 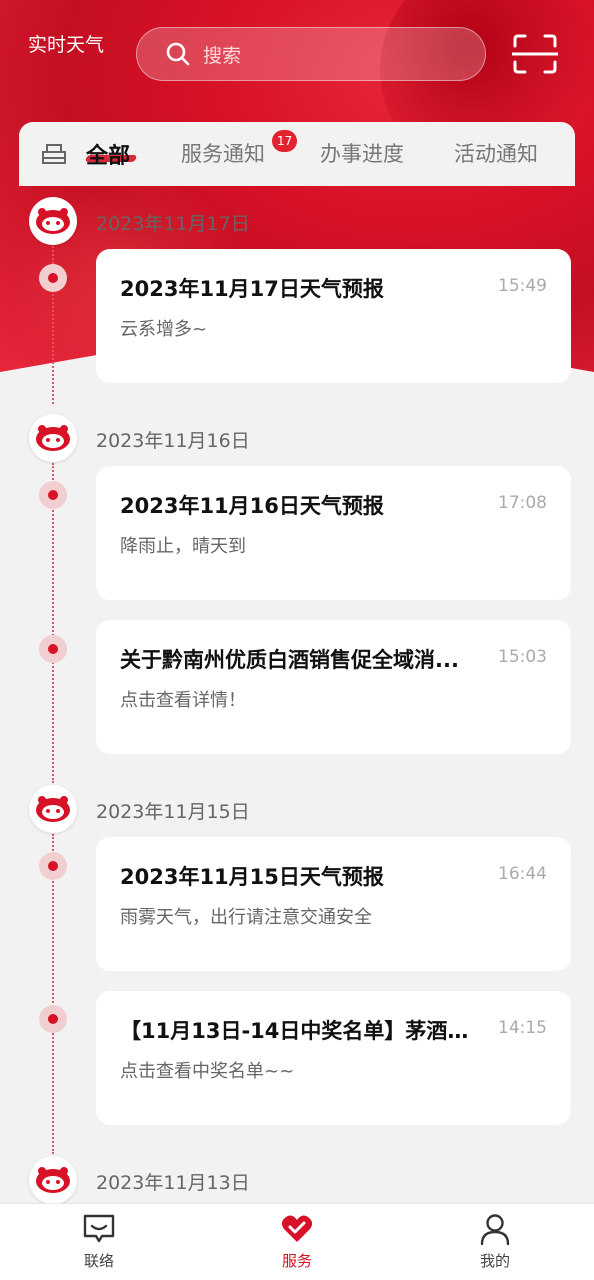 What do you see at coordinates (252, 506) in the screenshot?
I see `message-title: 2023年11月16日天气预报` at bounding box center [252, 506].